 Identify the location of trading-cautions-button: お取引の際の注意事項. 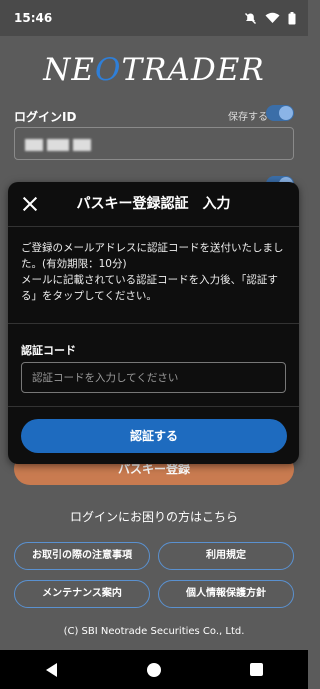
(82, 556).